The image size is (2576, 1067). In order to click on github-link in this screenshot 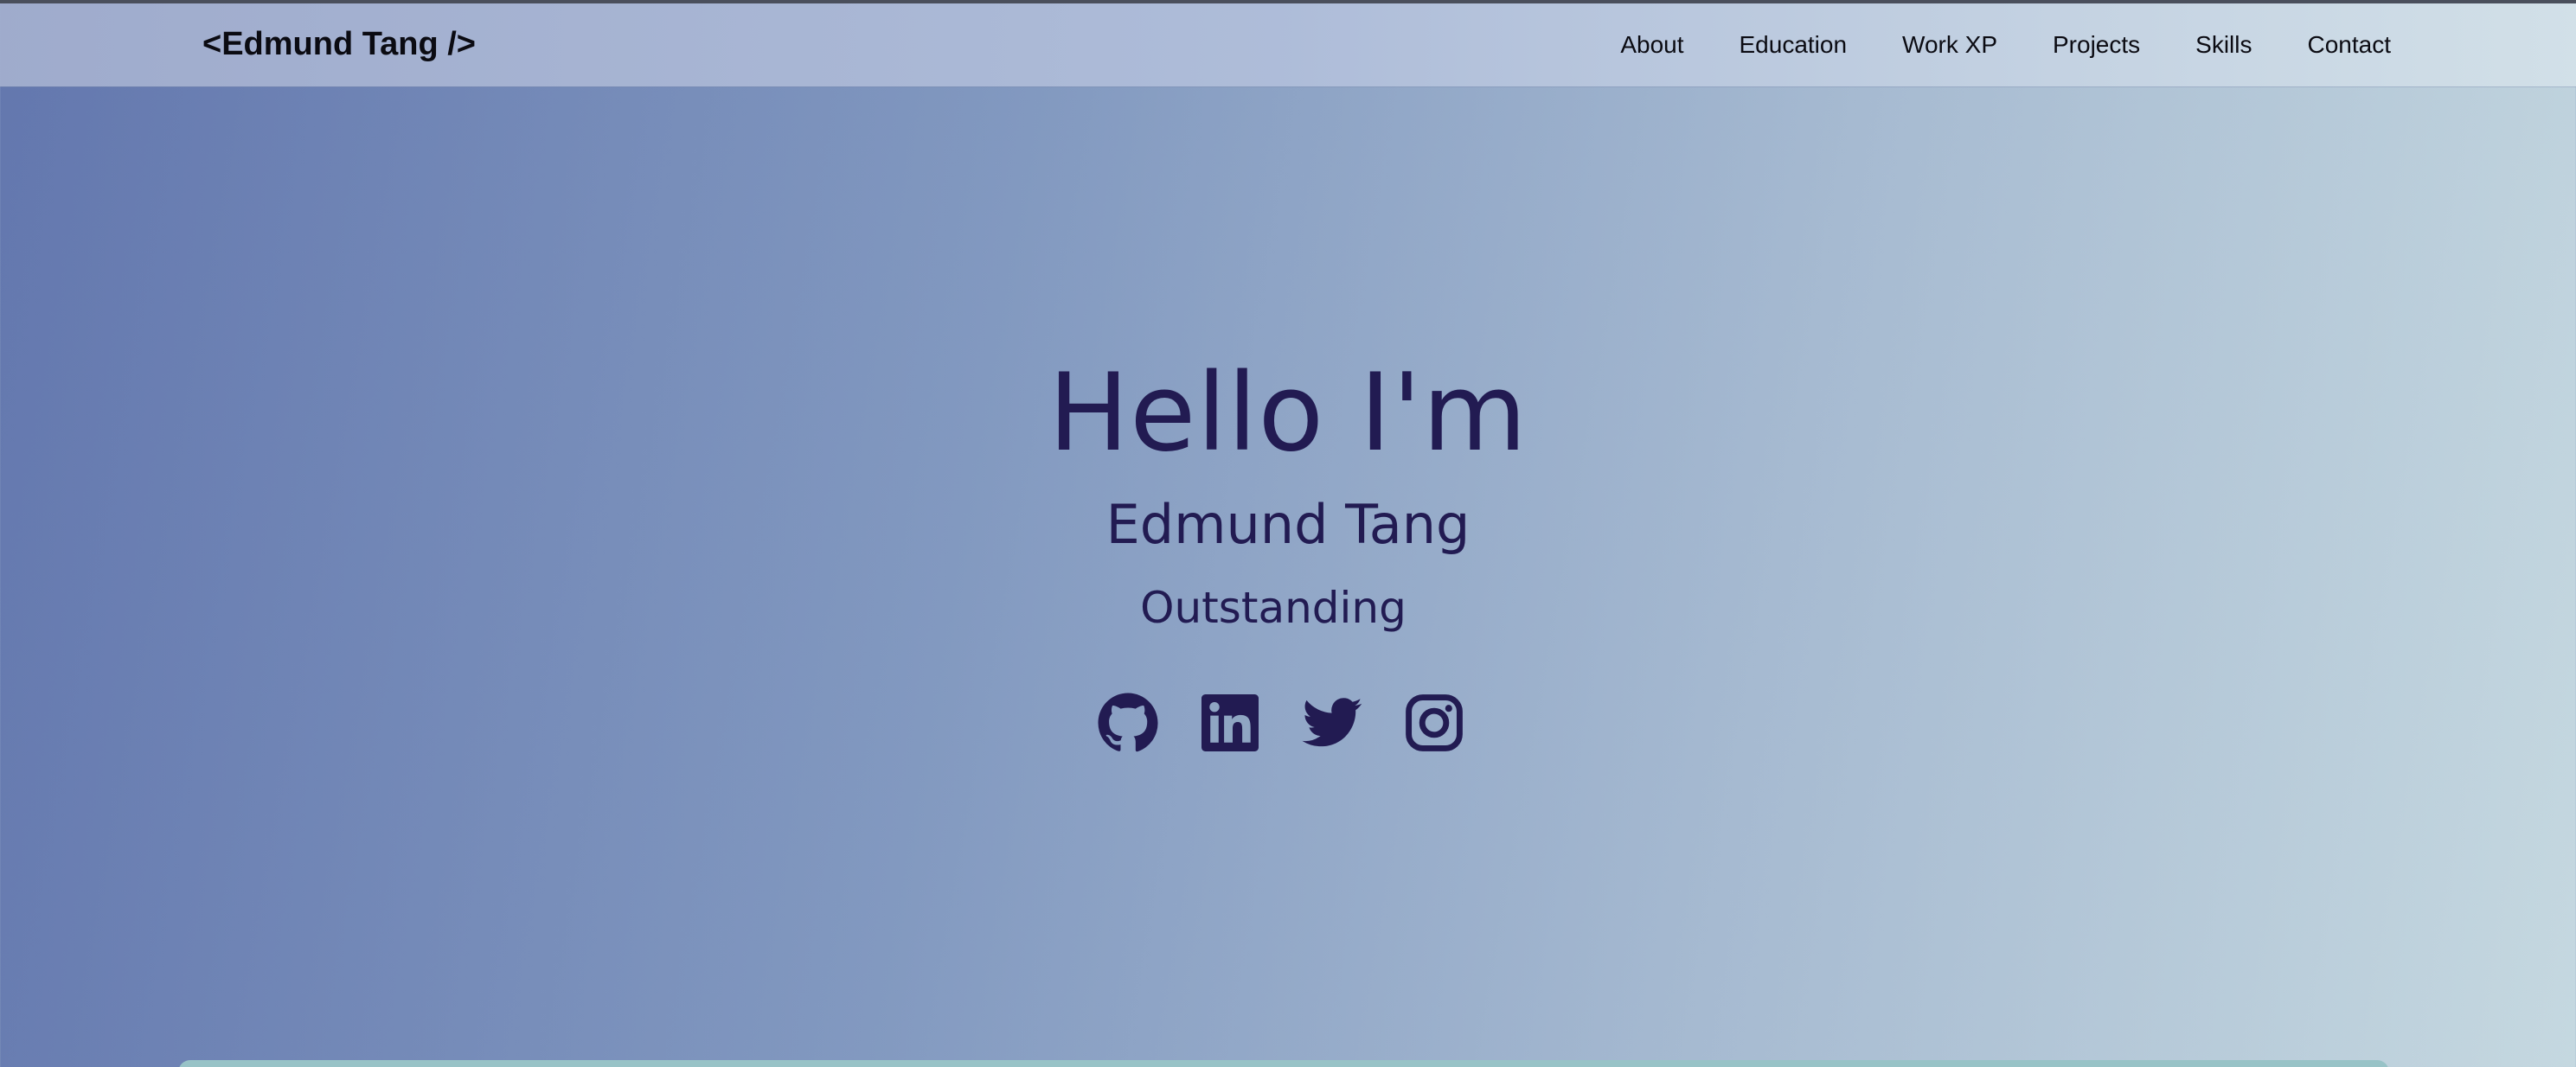, I will do `click(1128, 723)`.